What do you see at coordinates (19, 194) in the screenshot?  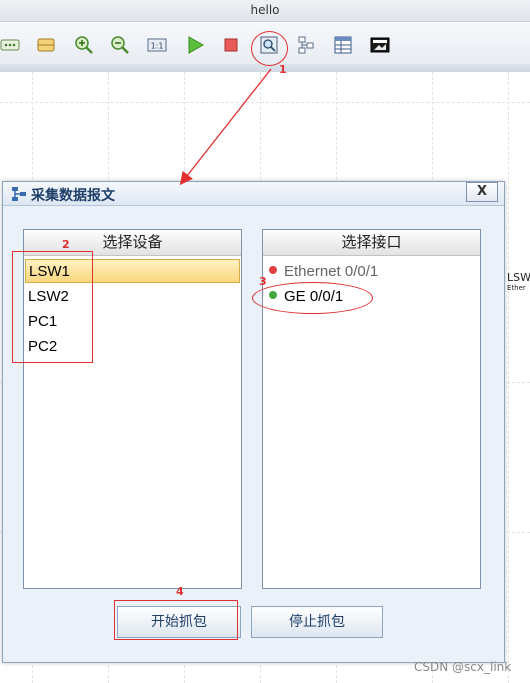 I see `capture-app-icon` at bounding box center [19, 194].